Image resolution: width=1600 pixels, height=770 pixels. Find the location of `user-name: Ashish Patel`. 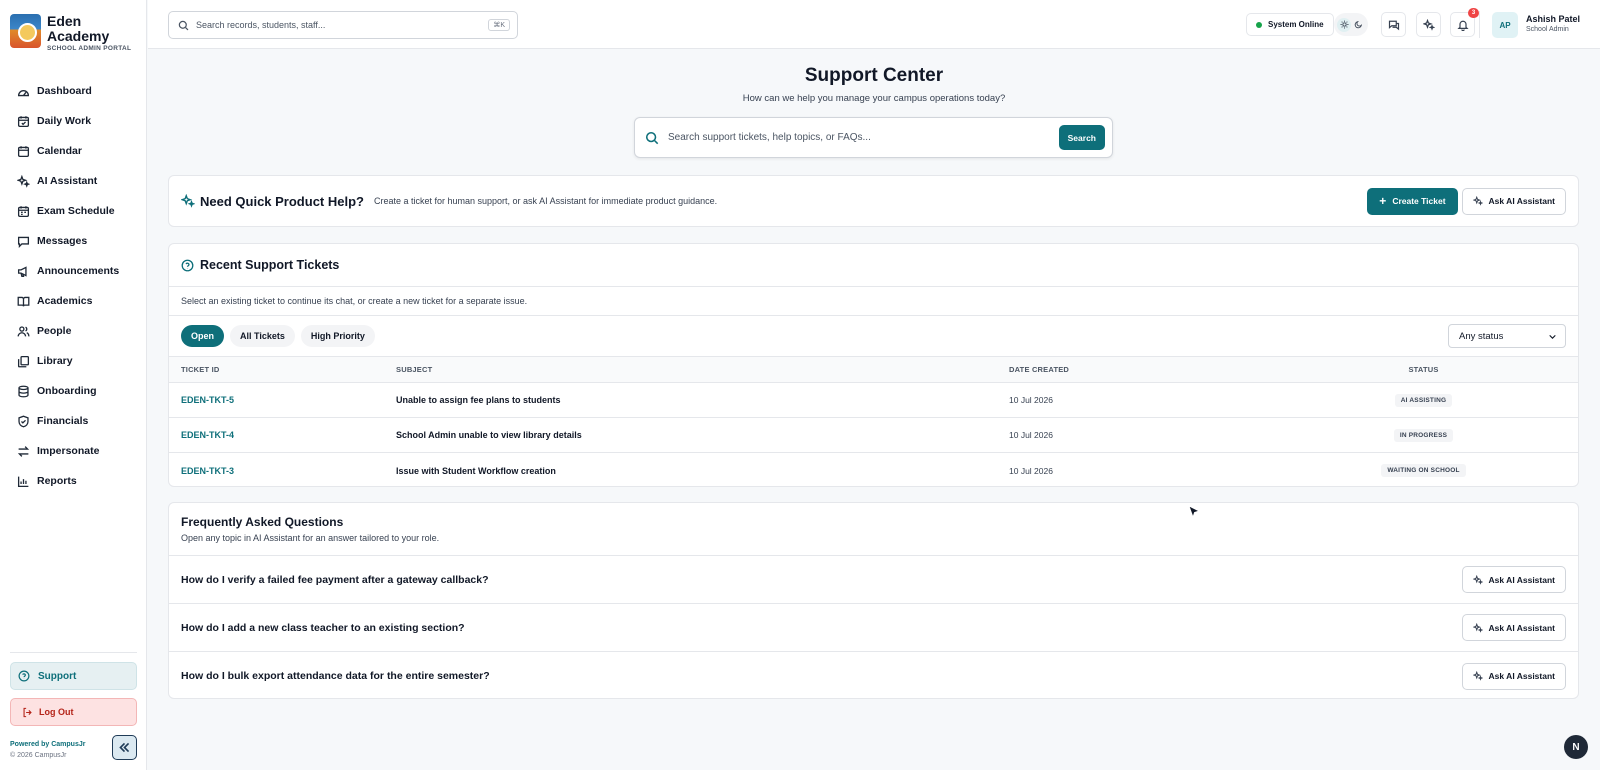

user-name: Ashish Patel is located at coordinates (1553, 19).